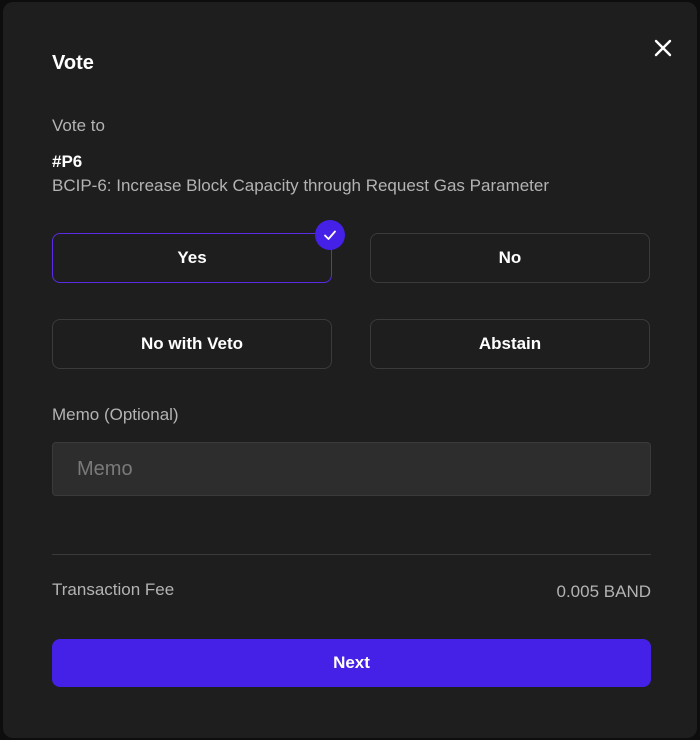 Image resolution: width=700 pixels, height=740 pixels. What do you see at coordinates (604, 591) in the screenshot?
I see `transaction-fee-value: 0.005 BAND` at bounding box center [604, 591].